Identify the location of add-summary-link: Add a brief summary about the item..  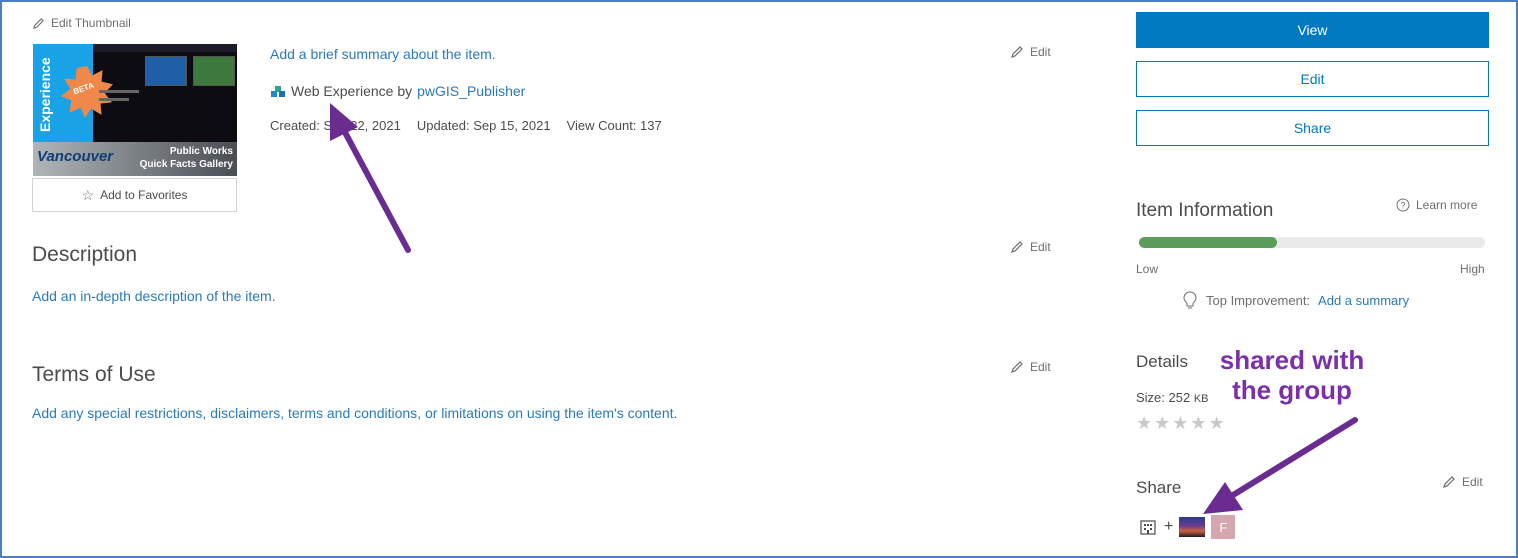
(383, 54).